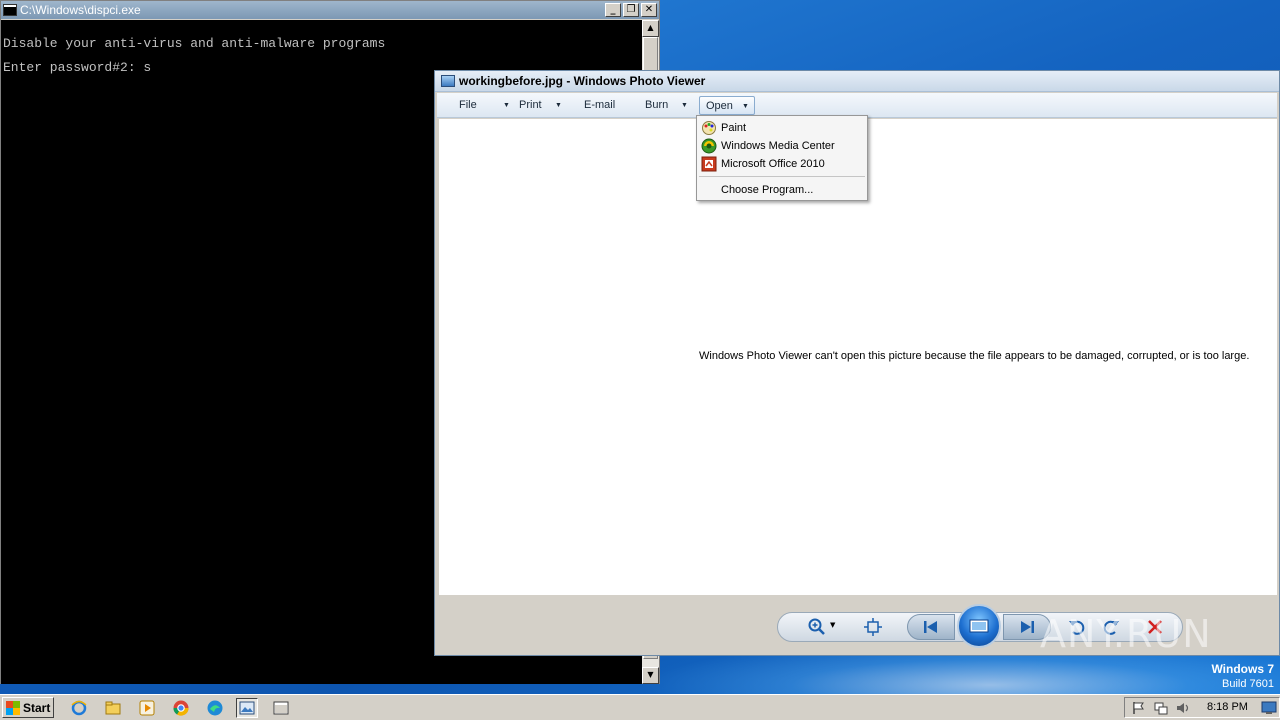 Image resolution: width=1280 pixels, height=720 pixels. Describe the element at coordinates (719, 106) in the screenshot. I see `menu-open-label: Open` at that location.